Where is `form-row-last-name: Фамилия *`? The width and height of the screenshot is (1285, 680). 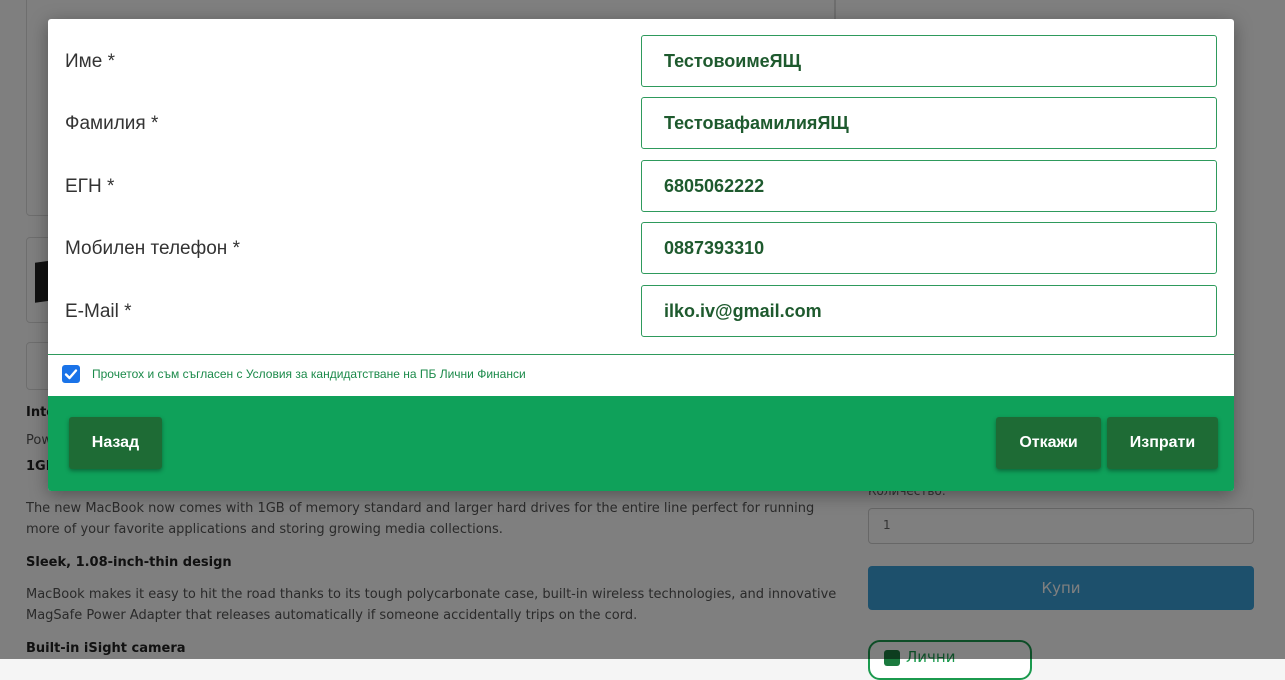
form-row-last-name: Фамилия * is located at coordinates (641, 124).